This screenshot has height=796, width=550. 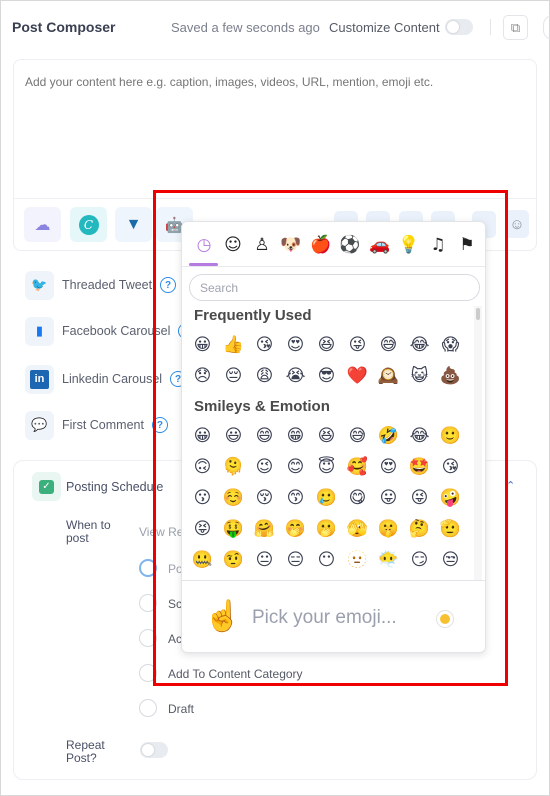 What do you see at coordinates (295, 498) in the screenshot?
I see `emoji-item: 😙` at bounding box center [295, 498].